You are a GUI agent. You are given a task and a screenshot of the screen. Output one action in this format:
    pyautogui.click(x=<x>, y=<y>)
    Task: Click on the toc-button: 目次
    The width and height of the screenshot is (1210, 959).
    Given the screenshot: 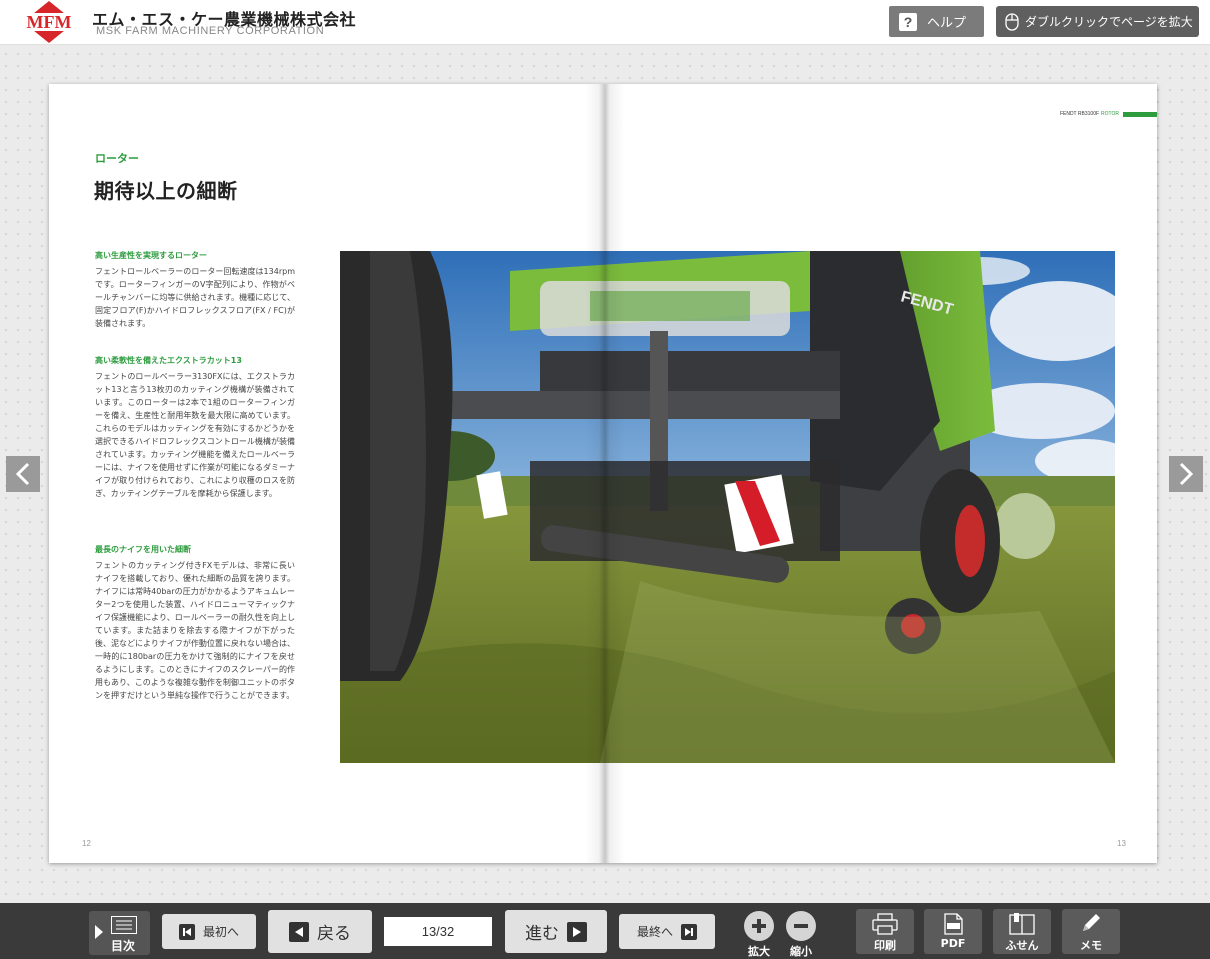 What is the action you would take?
    pyautogui.click(x=119, y=933)
    